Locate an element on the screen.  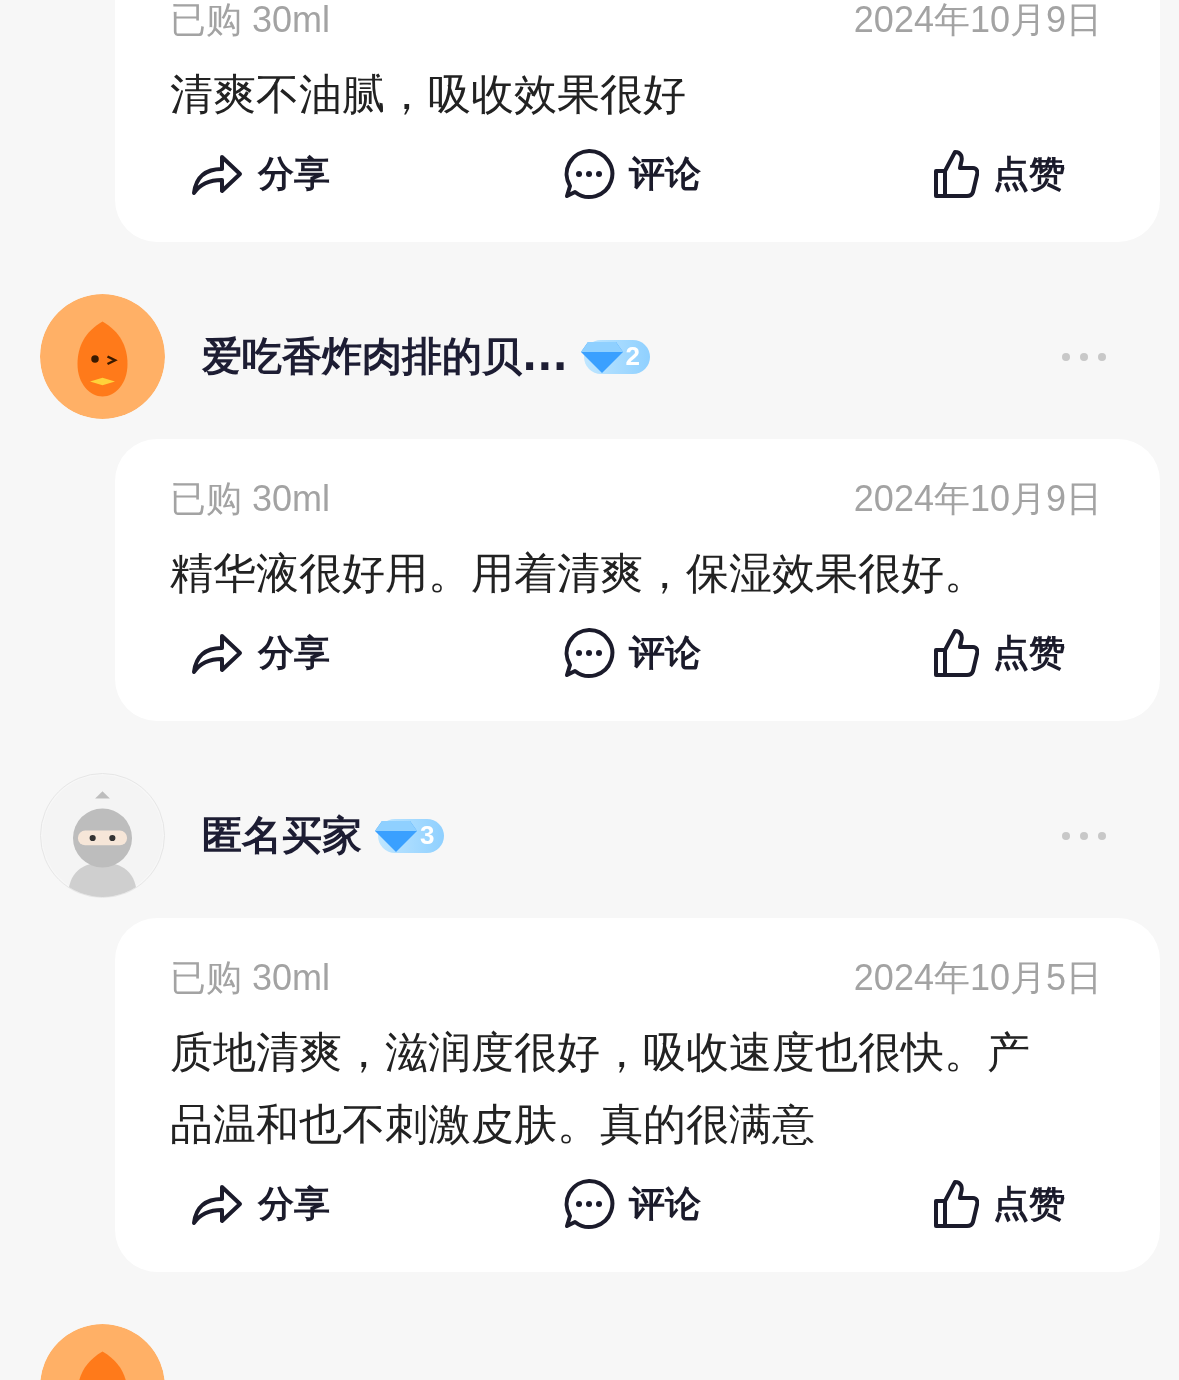
review-text: 精华液很好用。用着清爽，保湿效果很好。 is located at coordinates (579, 573).